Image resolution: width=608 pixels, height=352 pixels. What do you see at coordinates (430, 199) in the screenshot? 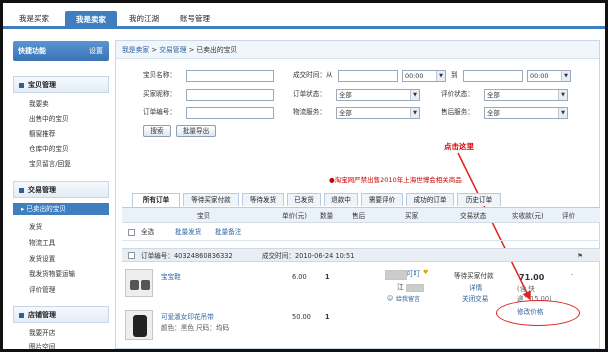
I see `tab-success: 成功的订单` at bounding box center [430, 199].